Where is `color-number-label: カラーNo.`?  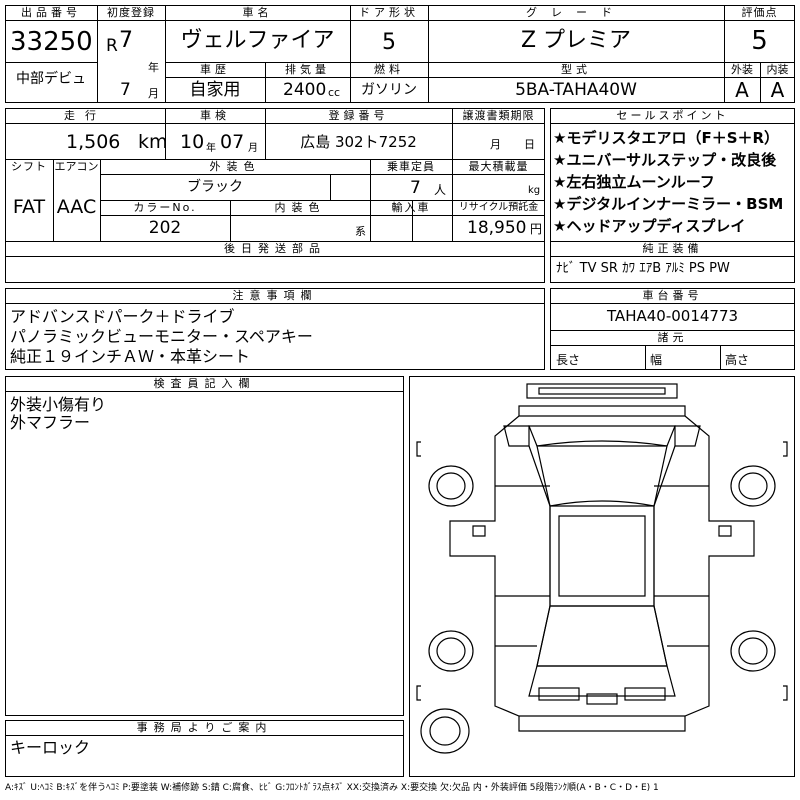
color-number-label: カラーNo. is located at coordinates (165, 207).